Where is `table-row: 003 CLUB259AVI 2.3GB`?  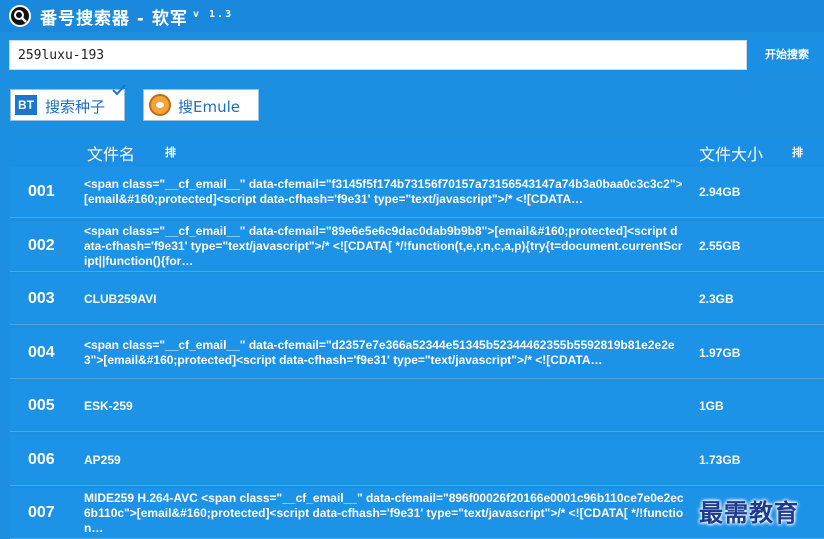 table-row: 003 CLUB259AVI 2.3GB is located at coordinates (417, 299).